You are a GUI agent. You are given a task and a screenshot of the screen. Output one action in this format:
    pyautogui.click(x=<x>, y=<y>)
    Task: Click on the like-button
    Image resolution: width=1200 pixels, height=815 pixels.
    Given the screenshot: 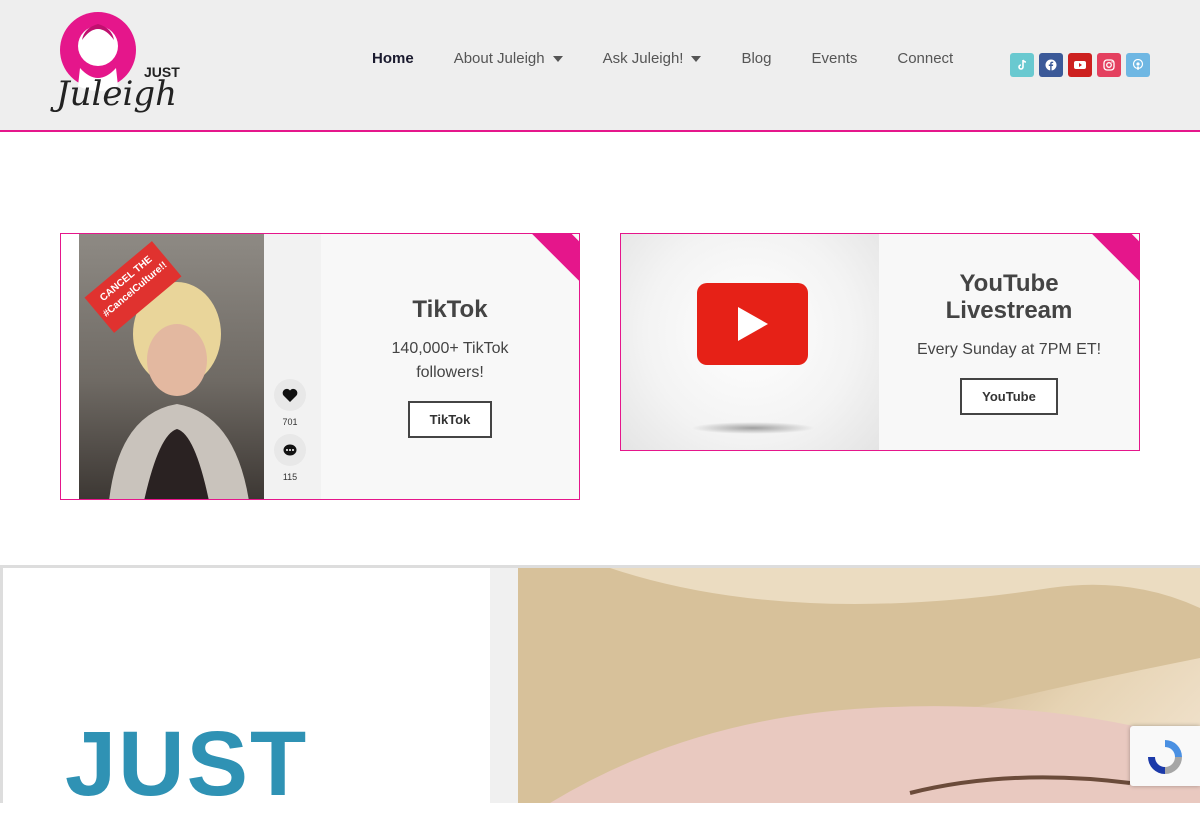 What is the action you would take?
    pyautogui.click(x=290, y=395)
    